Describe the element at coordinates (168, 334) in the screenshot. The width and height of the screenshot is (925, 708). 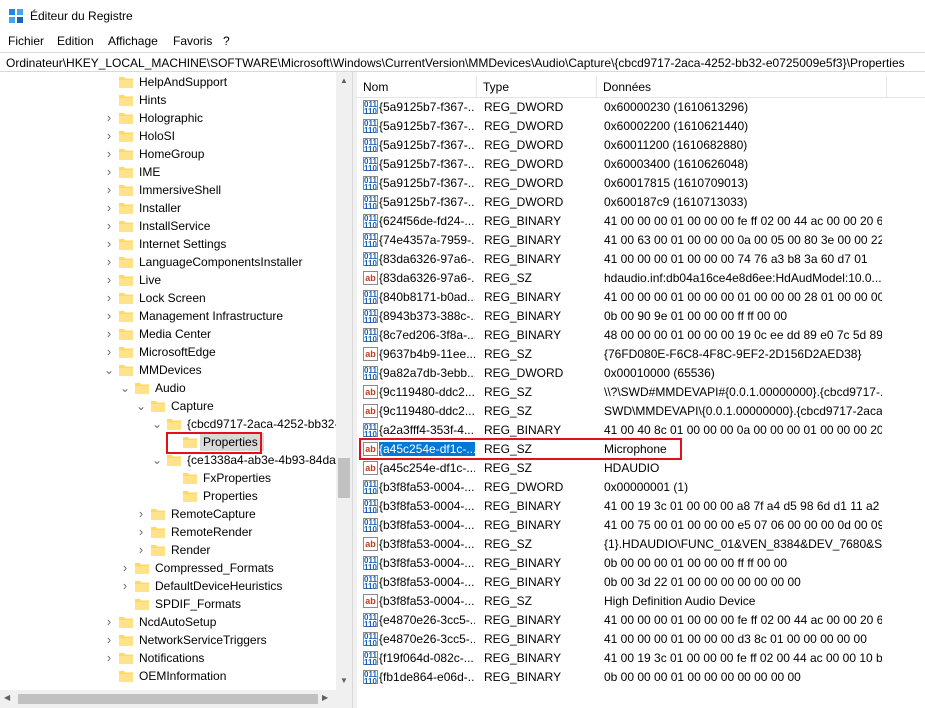
I see `tree-item: › Media Center` at that location.